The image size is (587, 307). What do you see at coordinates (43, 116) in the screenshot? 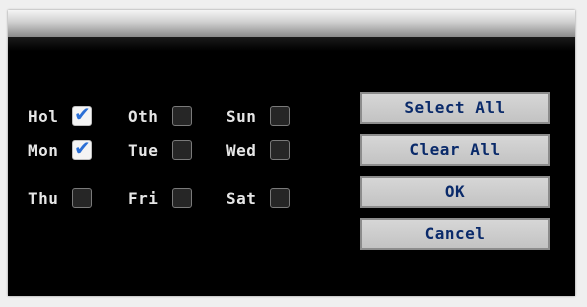
I see `day-label: Hol` at bounding box center [43, 116].